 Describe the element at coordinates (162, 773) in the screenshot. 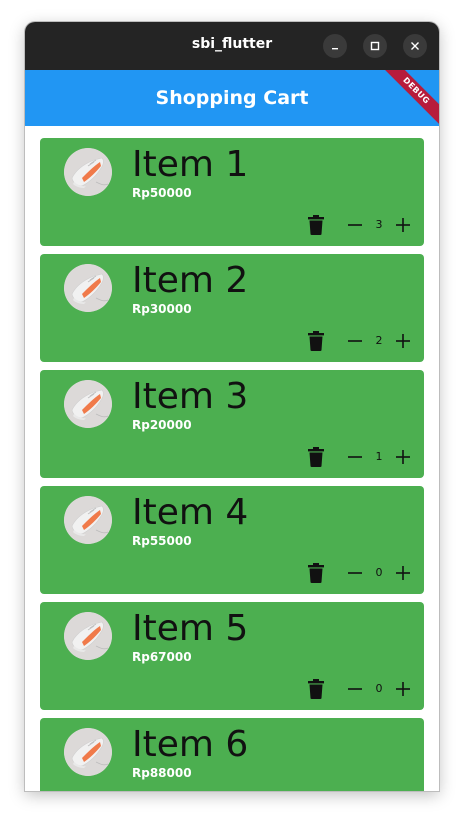

I see `item-price: Rp88000` at that location.